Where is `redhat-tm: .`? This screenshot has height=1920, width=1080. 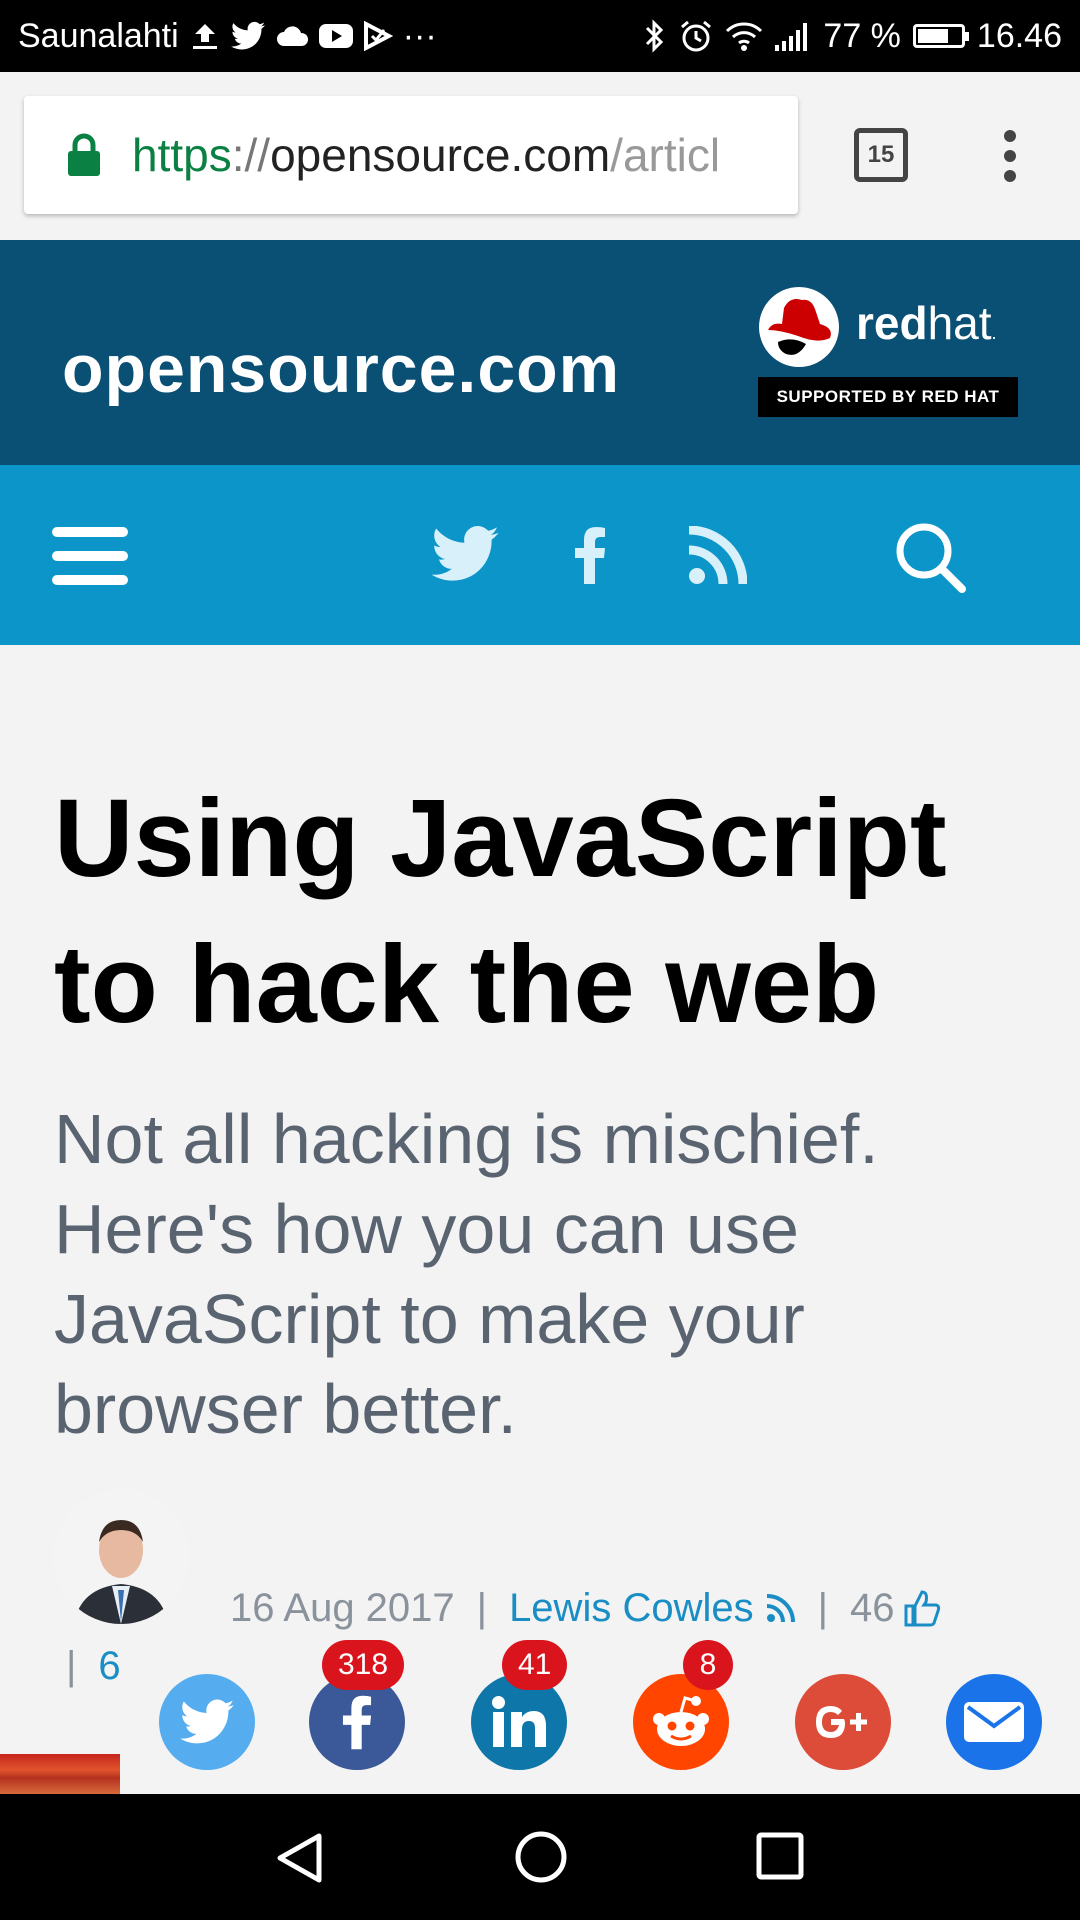
redhat-tm: . is located at coordinates (994, 333).